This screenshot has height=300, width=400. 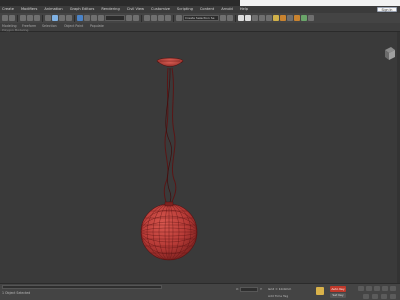 What do you see at coordinates (12, 18) in the screenshot?
I see `redo-icon` at bounding box center [12, 18].